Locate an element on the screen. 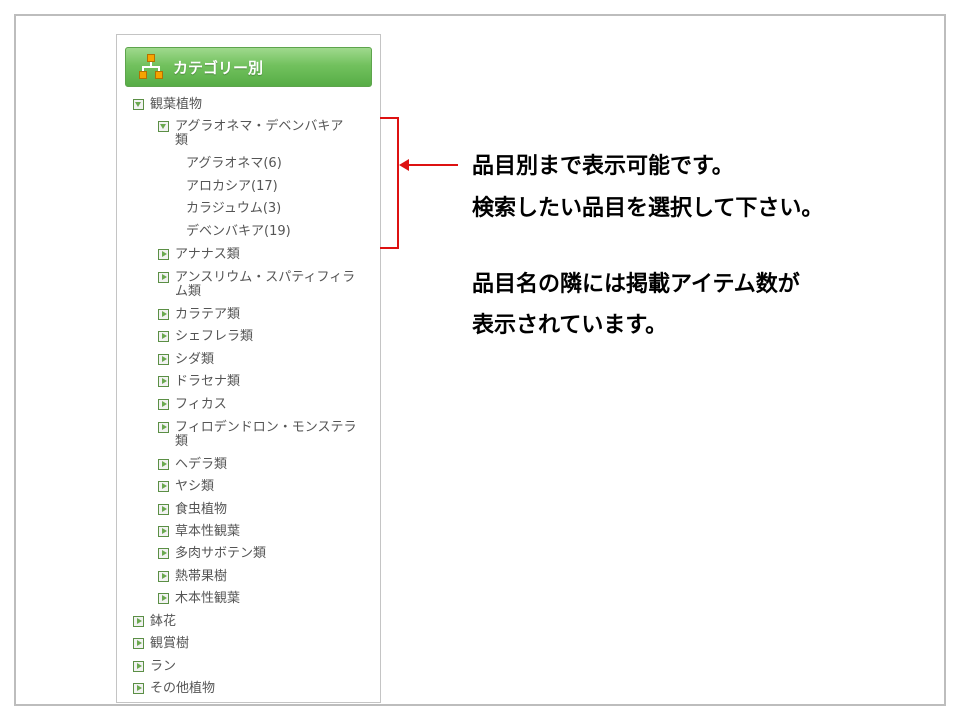 Image resolution: width=960 pixels, height=720 pixels. tree-item-fern: シダ類 is located at coordinates (186, 360).